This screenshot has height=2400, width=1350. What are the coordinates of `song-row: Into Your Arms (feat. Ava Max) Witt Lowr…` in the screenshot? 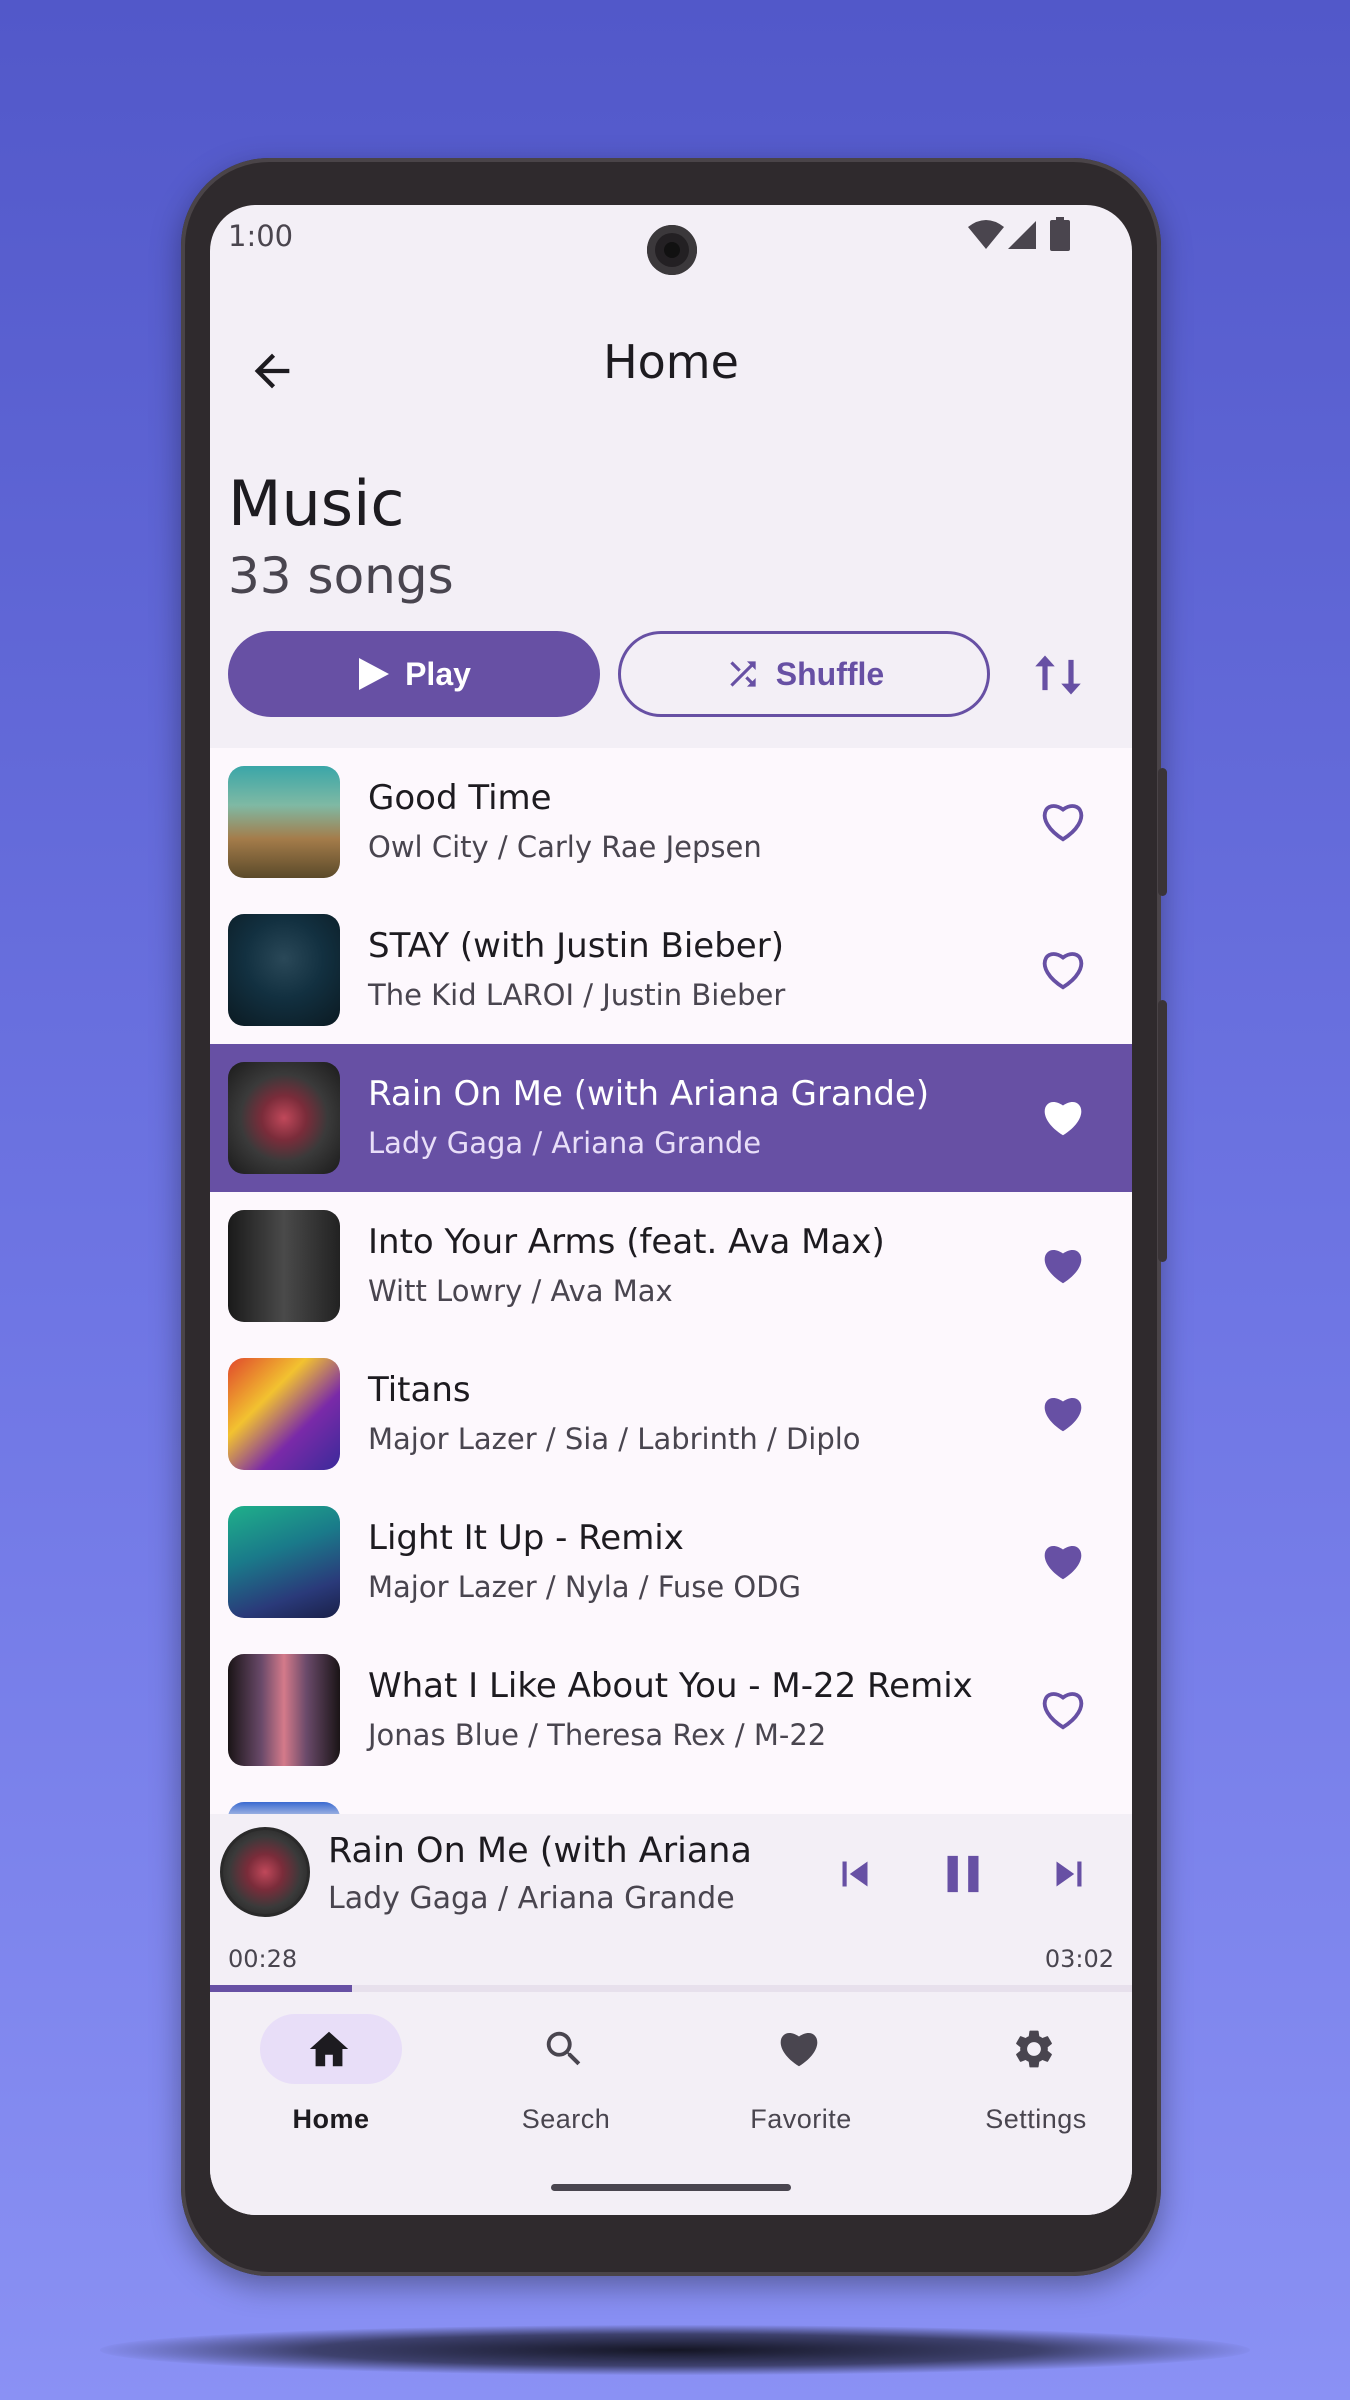 It's located at (671, 1266).